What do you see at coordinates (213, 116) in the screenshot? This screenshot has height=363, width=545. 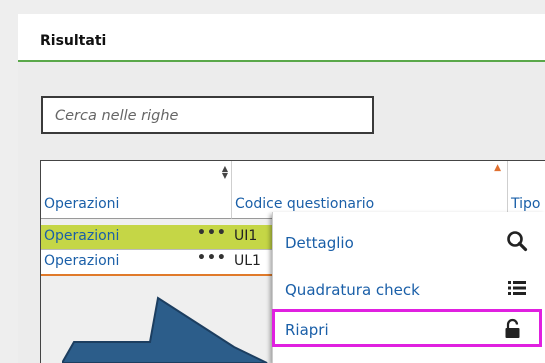 I see `search-input` at bounding box center [213, 116].